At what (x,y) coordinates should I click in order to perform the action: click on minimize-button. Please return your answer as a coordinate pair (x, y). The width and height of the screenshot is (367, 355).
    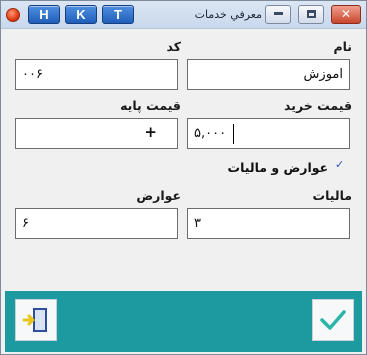
    Looking at the image, I should click on (278, 14).